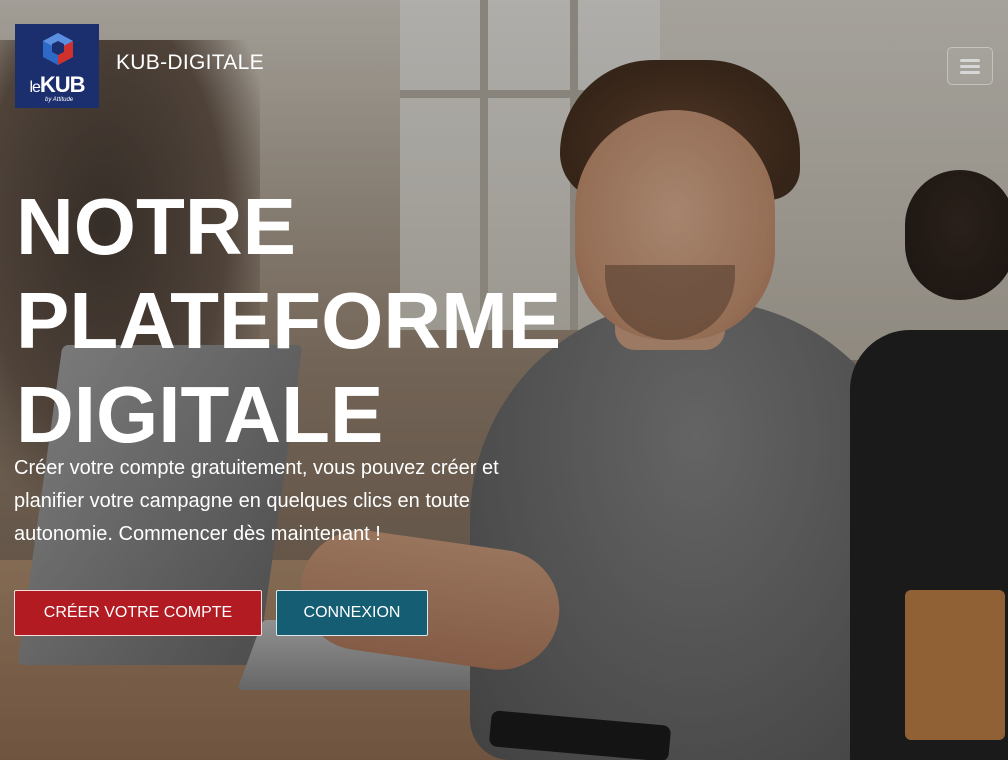 This screenshot has height=760, width=1008. I want to click on hero-title-line: PLATEFORME, so click(289, 320).